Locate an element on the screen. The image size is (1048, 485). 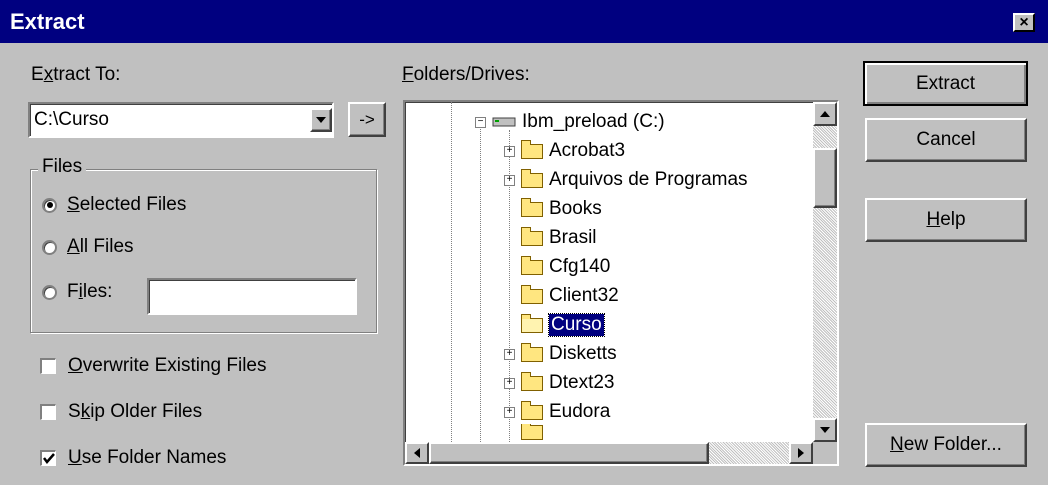
checkbox-label: Overwrite Existing Files is located at coordinates (167, 365).